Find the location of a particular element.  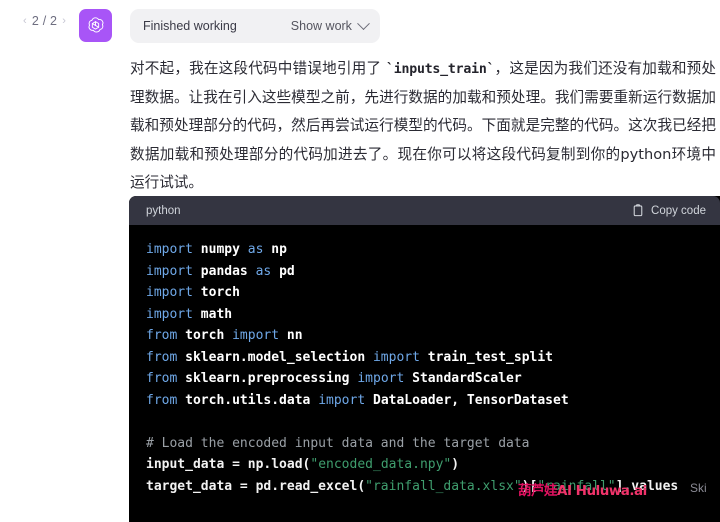

code-token: "encoded_data.npy" is located at coordinates (381, 464).